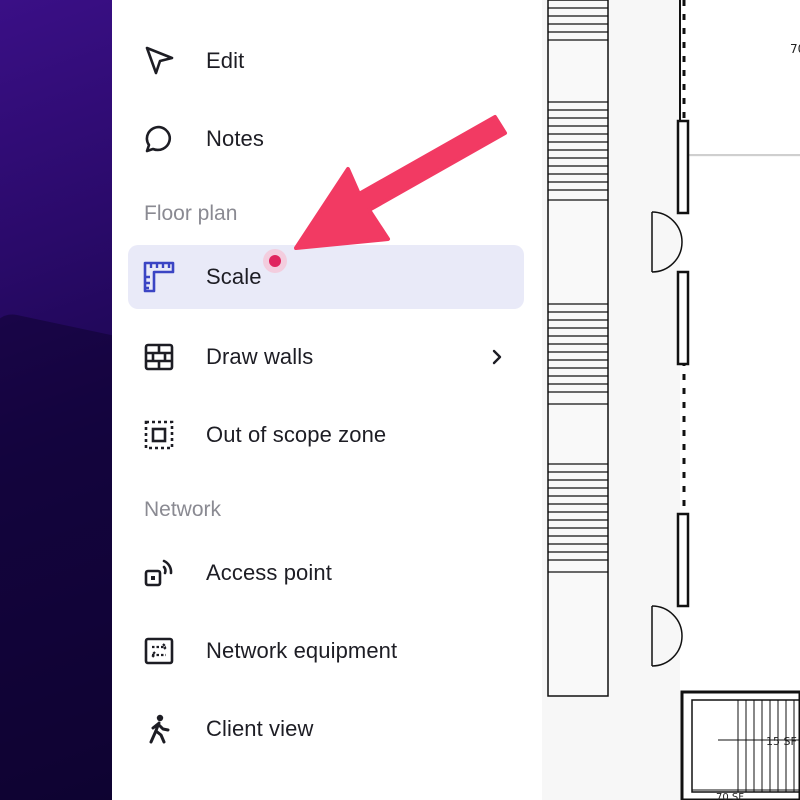 The height and width of the screenshot is (800, 800). What do you see at coordinates (159, 435) in the screenshot?
I see `dashed-square-icon` at bounding box center [159, 435].